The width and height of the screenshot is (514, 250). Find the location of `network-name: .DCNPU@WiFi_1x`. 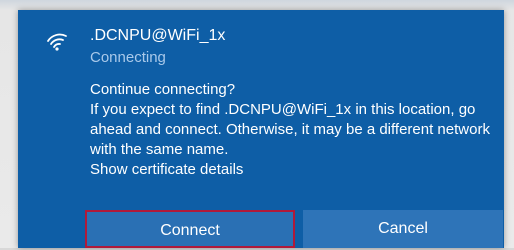

network-name: .DCNPU@WiFi_1x is located at coordinates (158, 35).